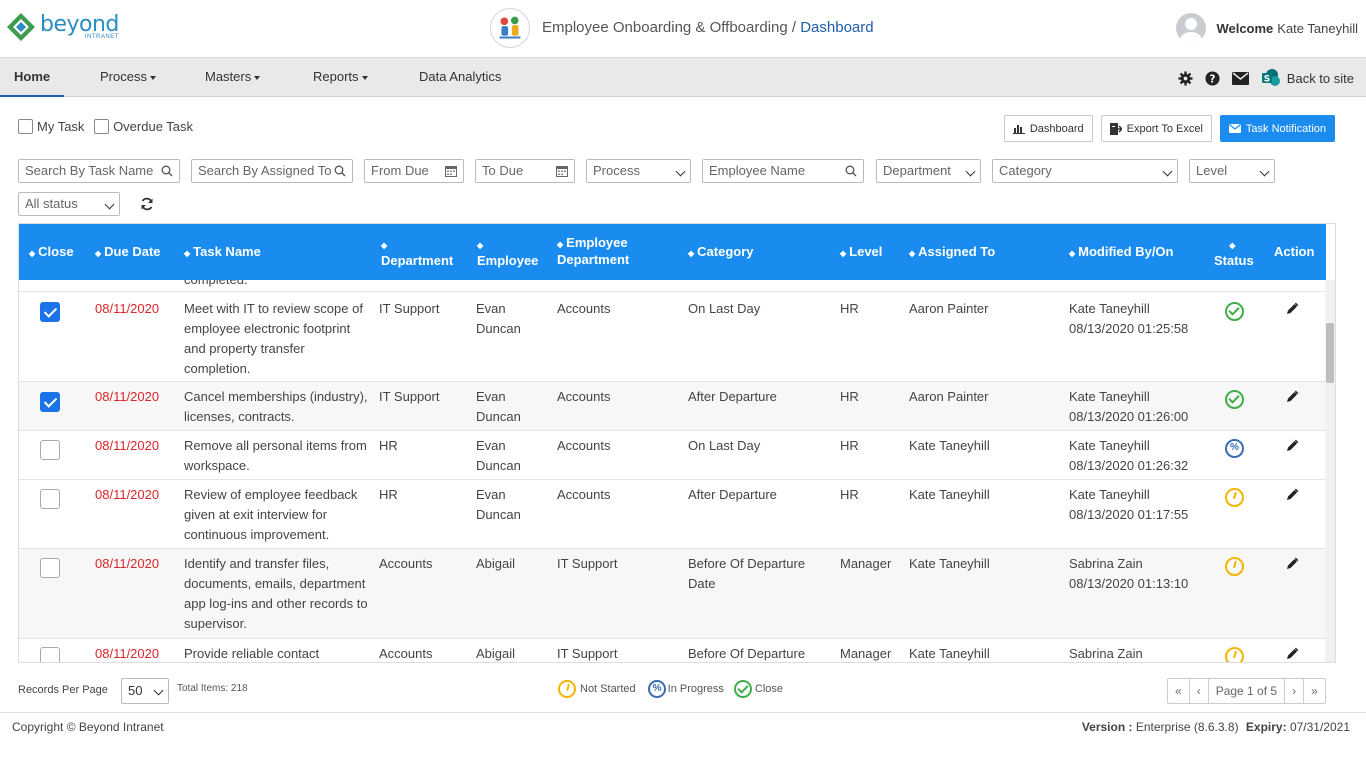  Describe the element at coordinates (1164, 128) in the screenshot. I see `export-excel-label: Export To Excel` at that location.